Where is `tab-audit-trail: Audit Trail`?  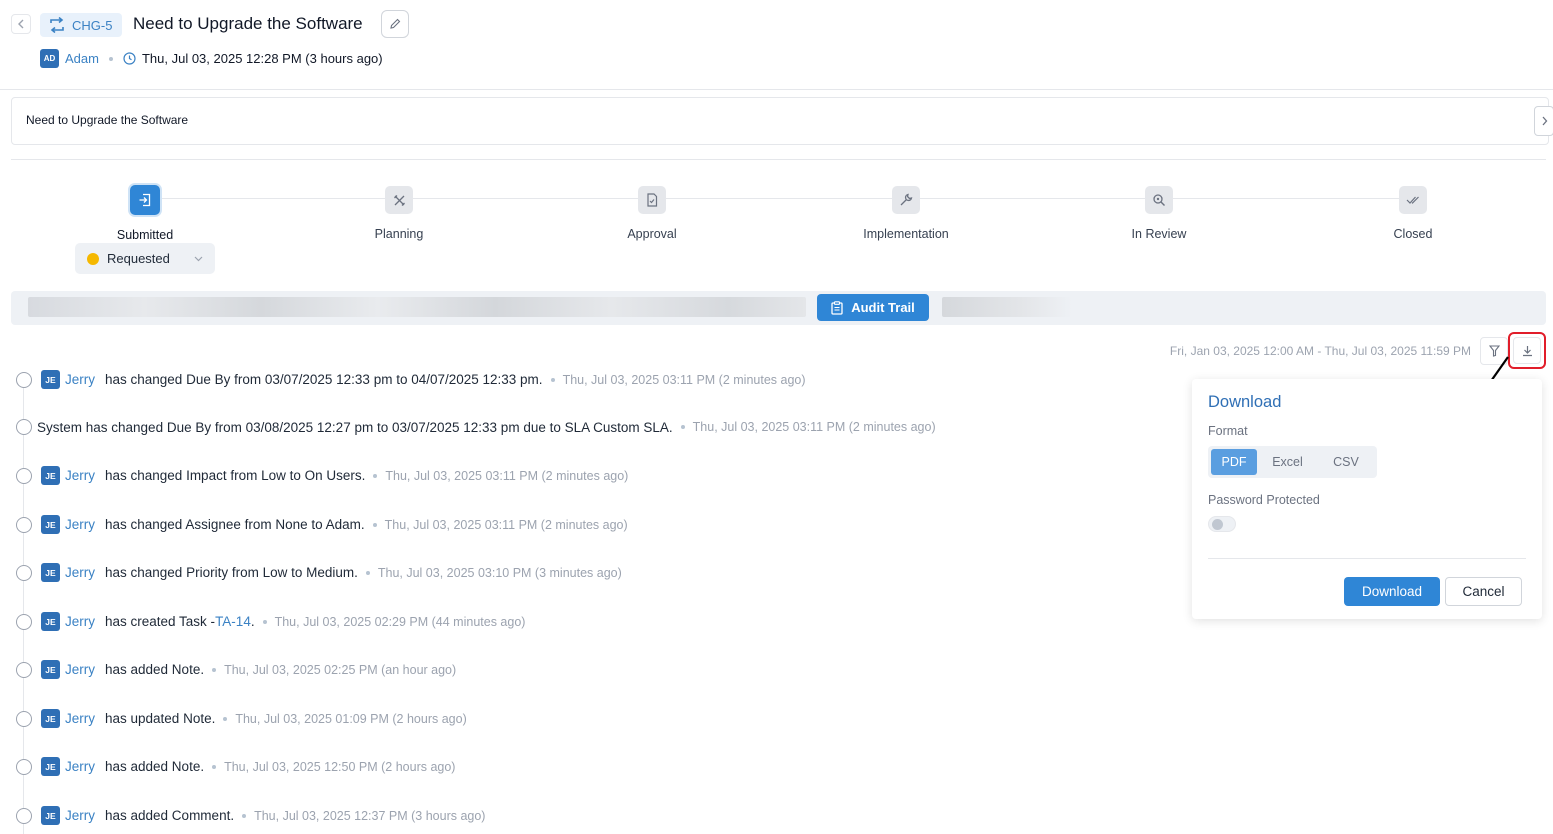
tab-audit-trail: Audit Trail is located at coordinates (873, 307).